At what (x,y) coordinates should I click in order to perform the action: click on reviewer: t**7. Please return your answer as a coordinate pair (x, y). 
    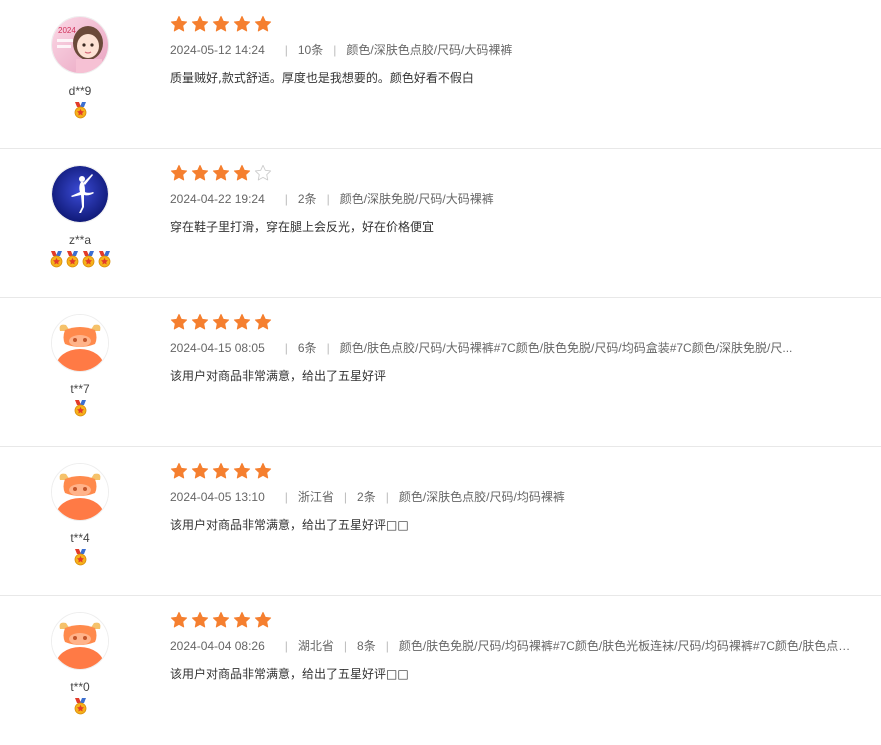
    Looking at the image, I should click on (80, 366).